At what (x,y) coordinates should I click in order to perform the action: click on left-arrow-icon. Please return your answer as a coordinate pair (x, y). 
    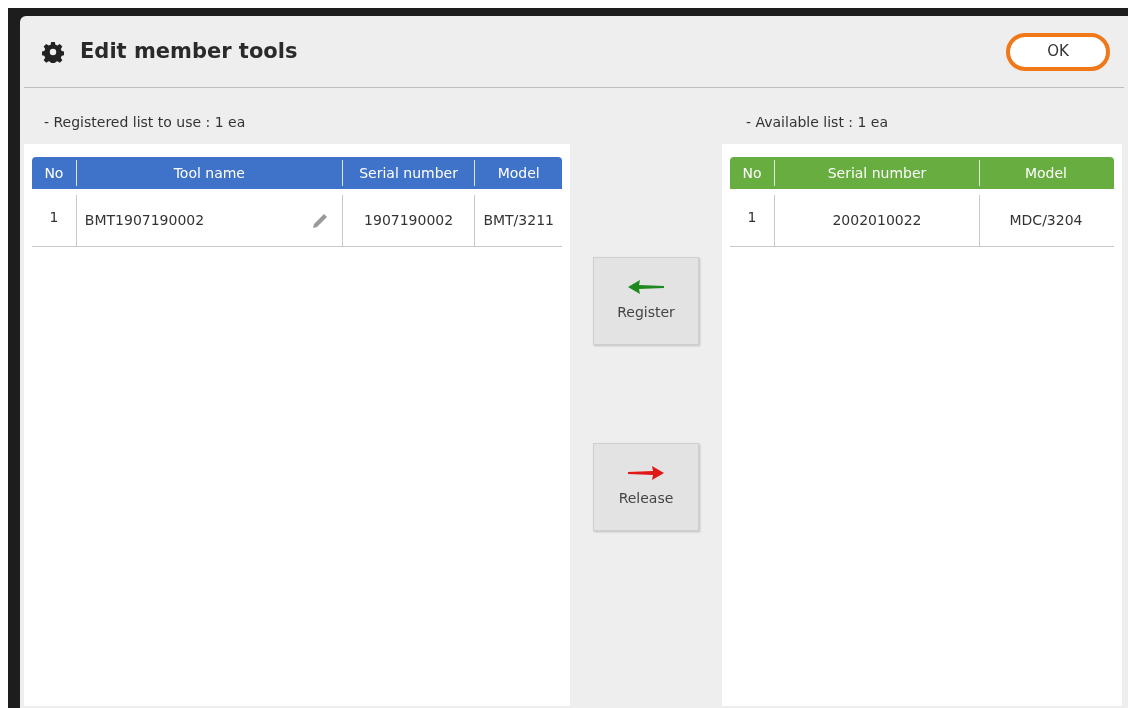
    Looking at the image, I should click on (646, 286).